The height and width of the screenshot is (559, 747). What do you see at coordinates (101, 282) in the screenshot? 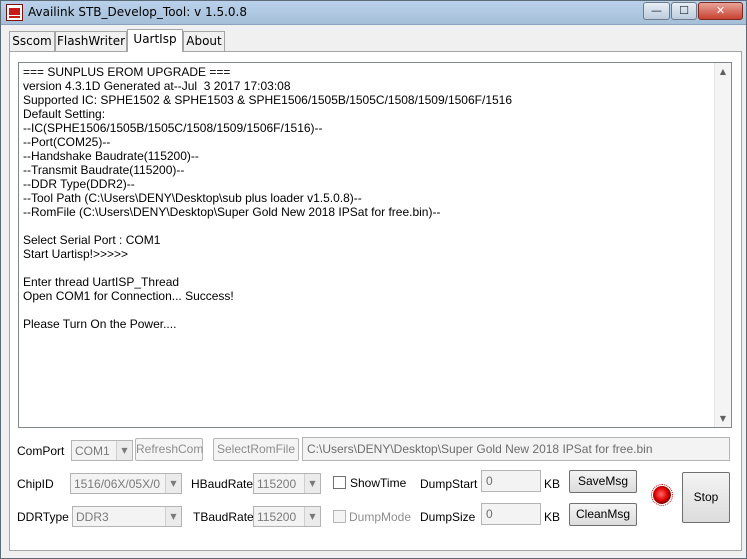
I see `log-line: Enter thread UartISP_Thread` at bounding box center [101, 282].